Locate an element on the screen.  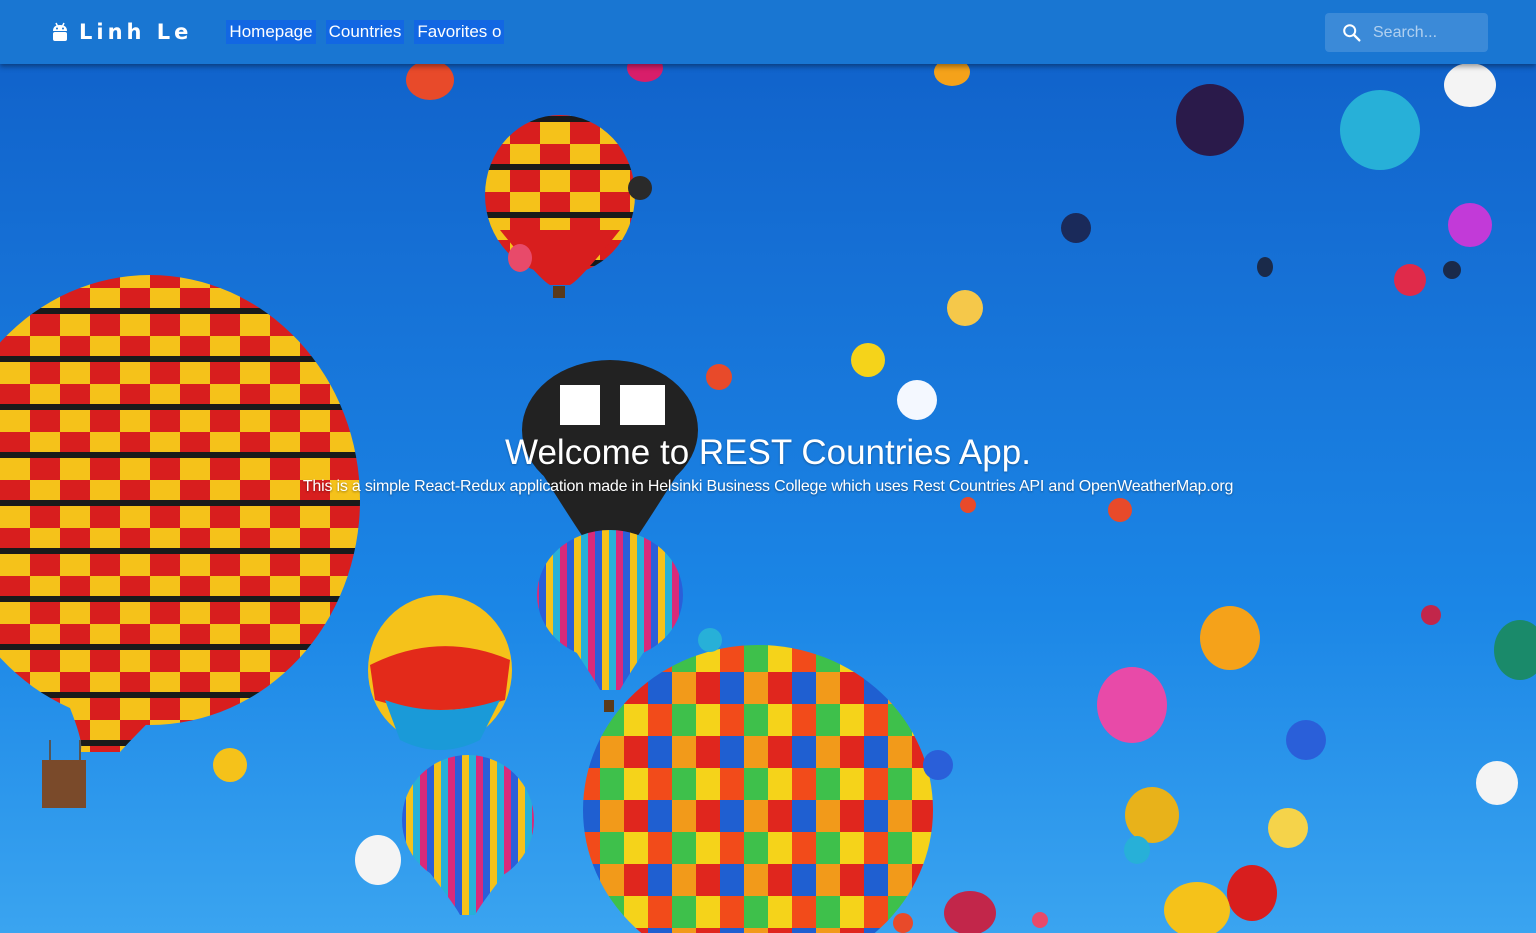
search-icon is located at coordinates (1352, 32).